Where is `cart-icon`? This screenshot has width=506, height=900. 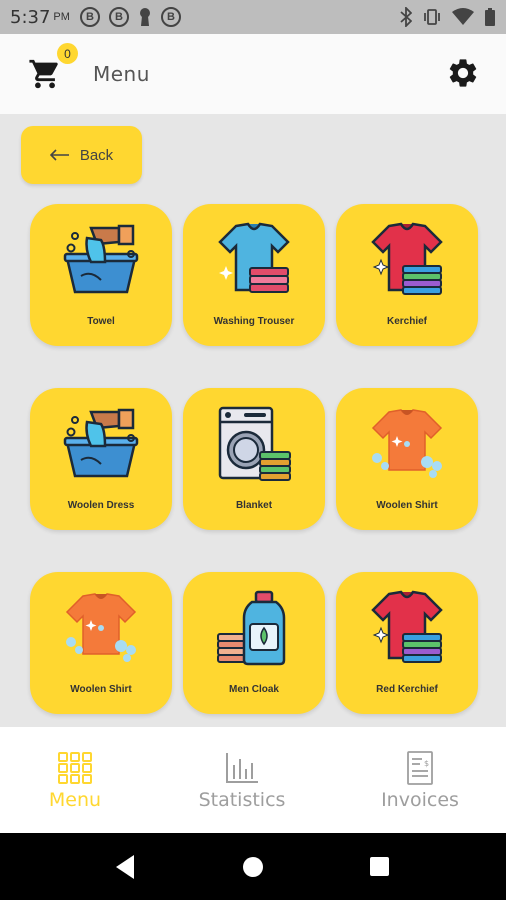
cart-icon is located at coordinates (45, 74).